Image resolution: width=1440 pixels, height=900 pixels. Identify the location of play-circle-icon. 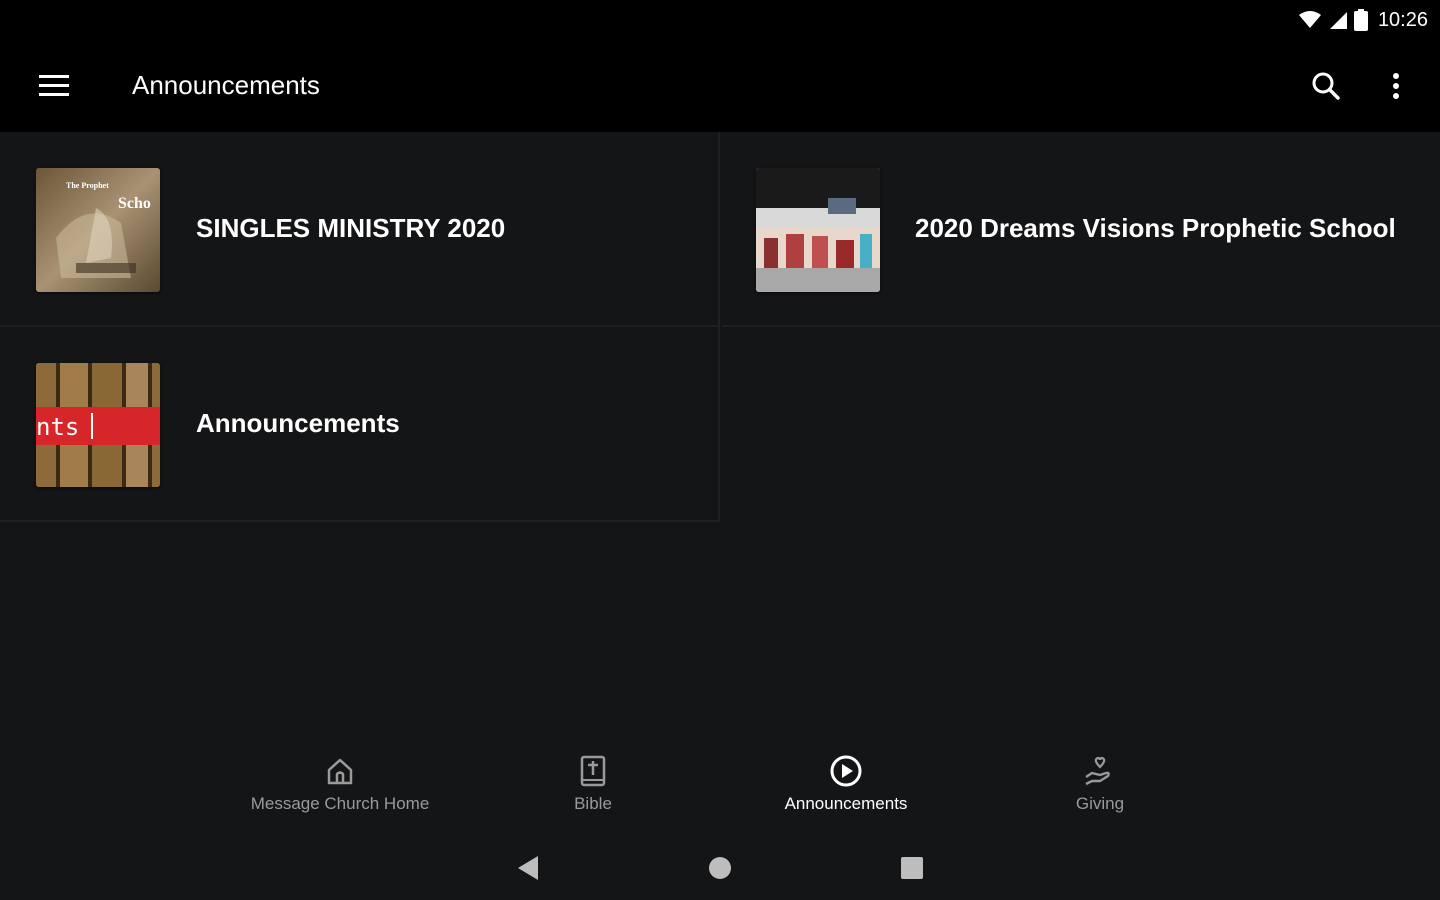
(846, 771).